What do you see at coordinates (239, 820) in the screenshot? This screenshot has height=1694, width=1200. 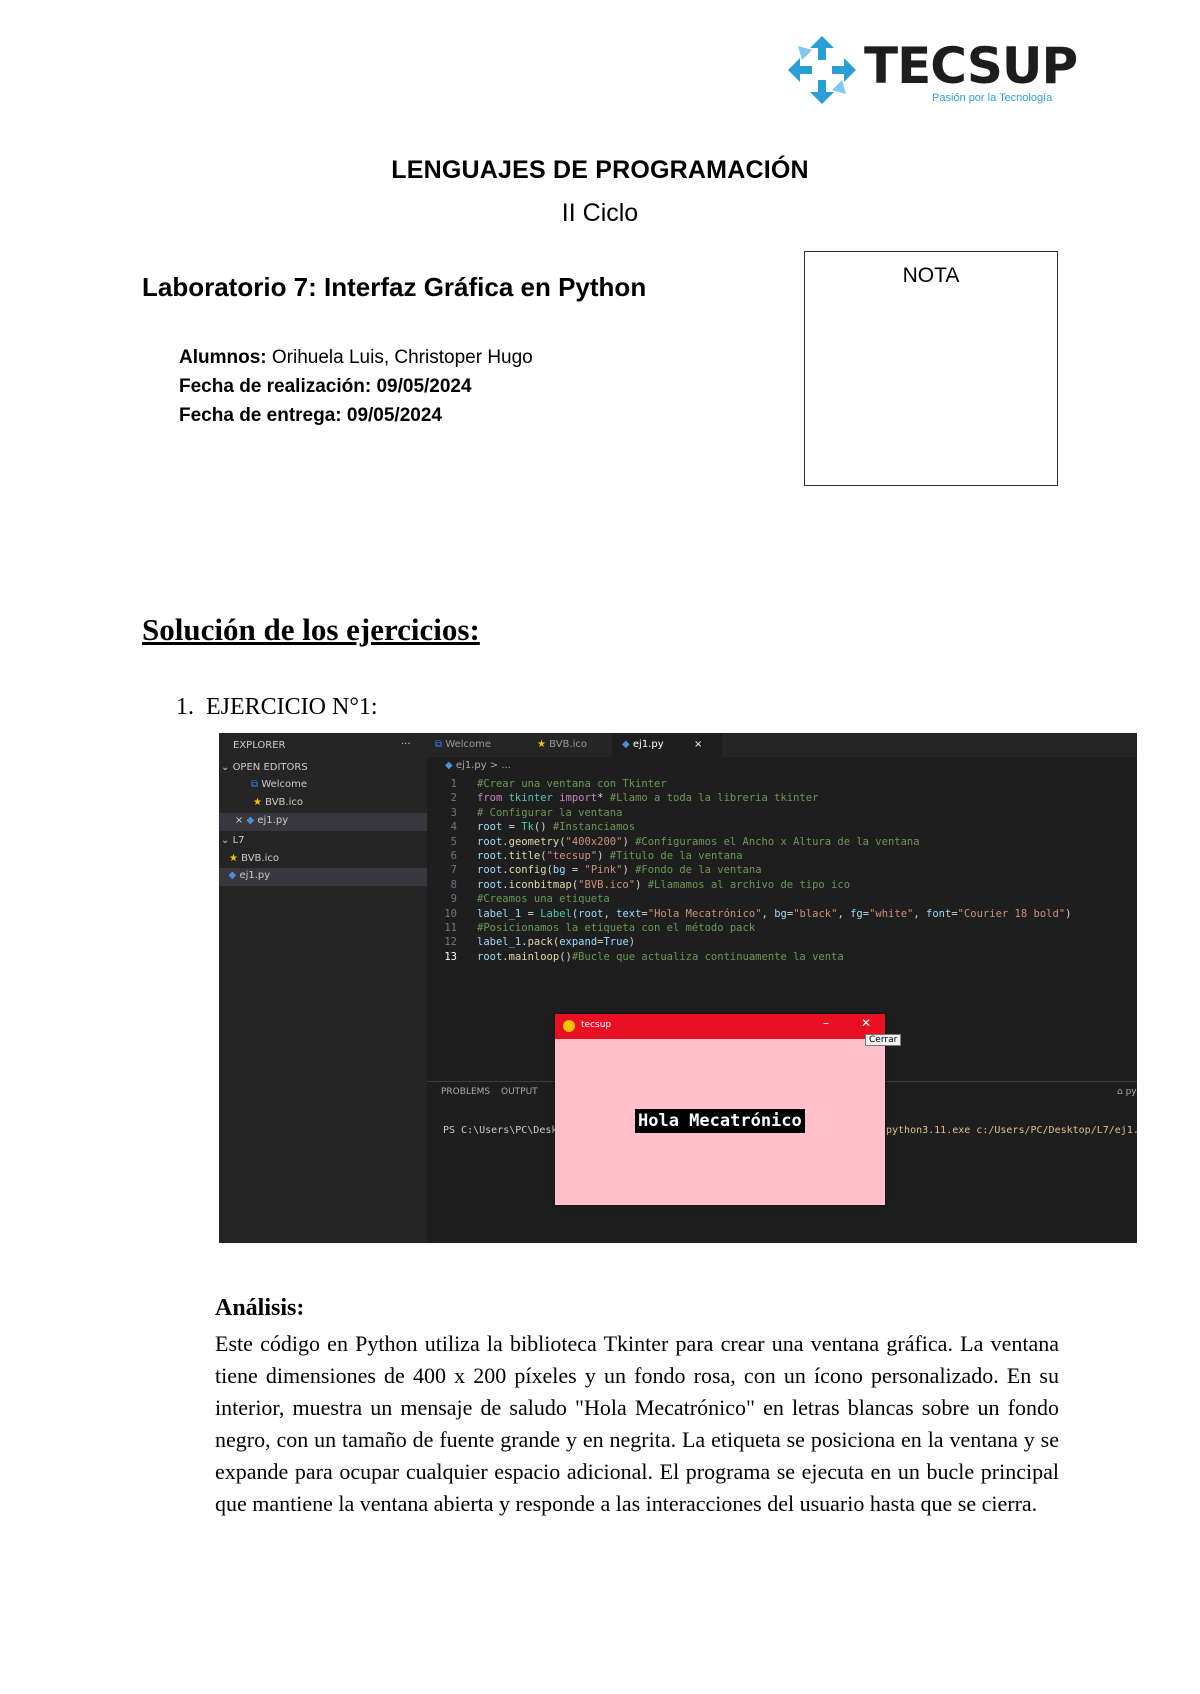 I see `close-icon: ×` at bounding box center [239, 820].